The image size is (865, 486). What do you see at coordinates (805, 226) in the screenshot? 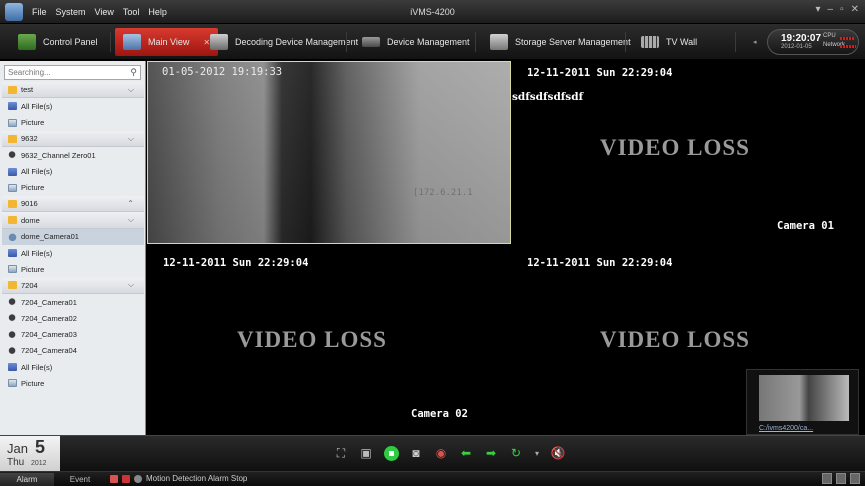
I see `camera-name-label: Camera 01` at bounding box center [805, 226].